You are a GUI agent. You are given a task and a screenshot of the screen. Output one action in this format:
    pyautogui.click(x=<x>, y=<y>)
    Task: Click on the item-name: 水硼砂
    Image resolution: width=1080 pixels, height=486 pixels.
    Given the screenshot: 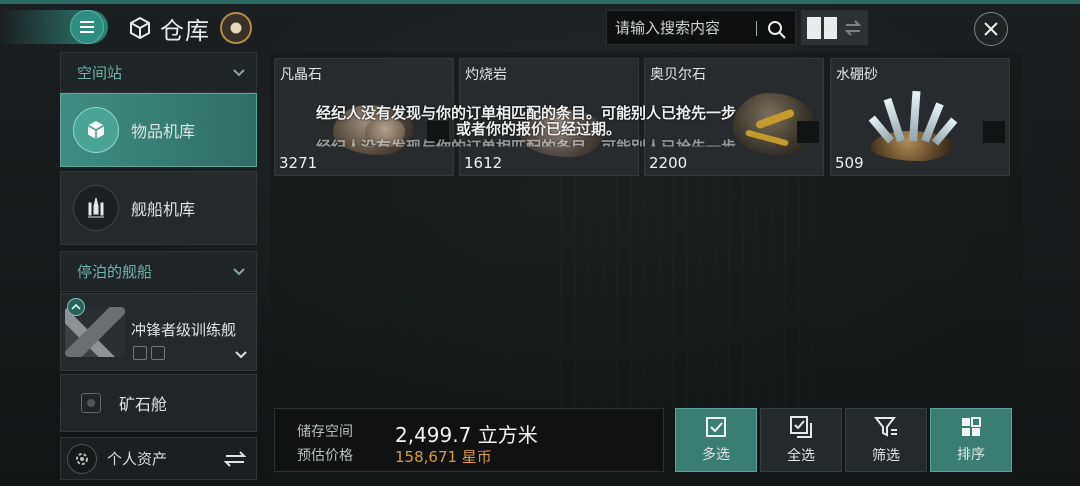 What is the action you would take?
    pyautogui.click(x=857, y=75)
    